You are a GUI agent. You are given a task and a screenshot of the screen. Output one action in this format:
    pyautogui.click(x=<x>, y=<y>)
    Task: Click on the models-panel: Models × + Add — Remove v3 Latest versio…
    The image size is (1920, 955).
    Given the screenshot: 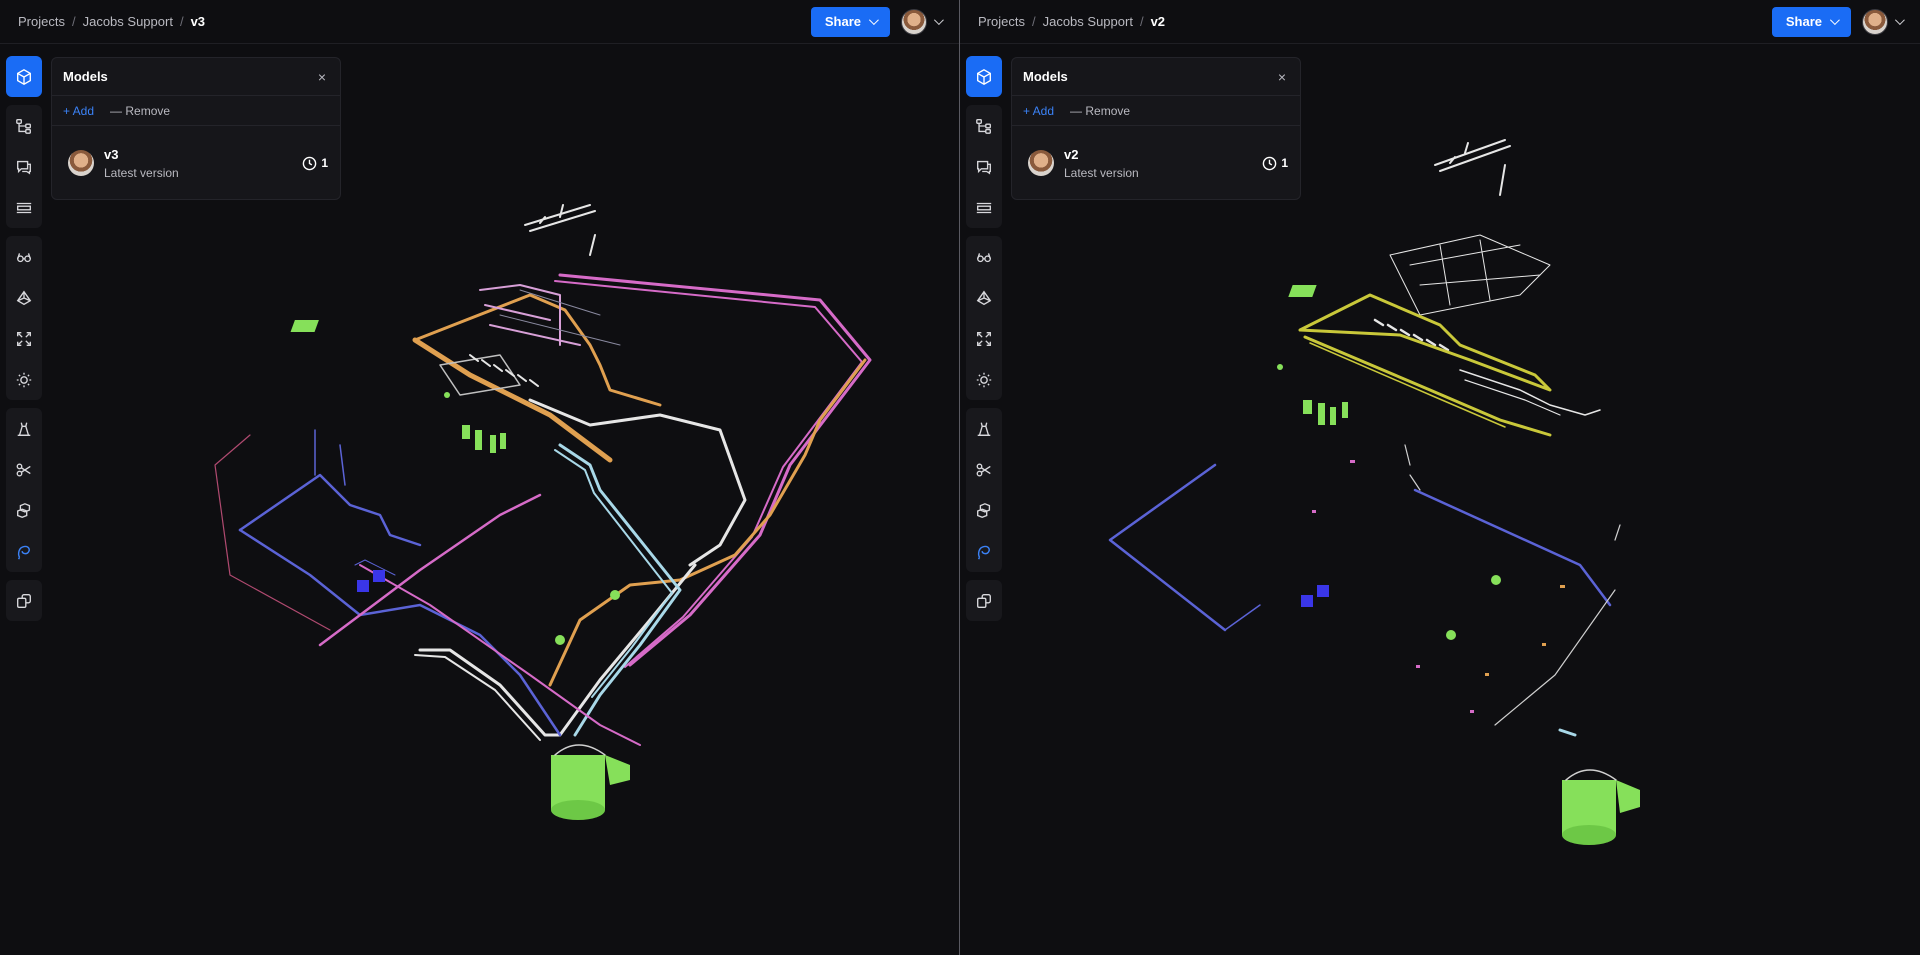 What is the action you would take?
    pyautogui.click(x=196, y=128)
    